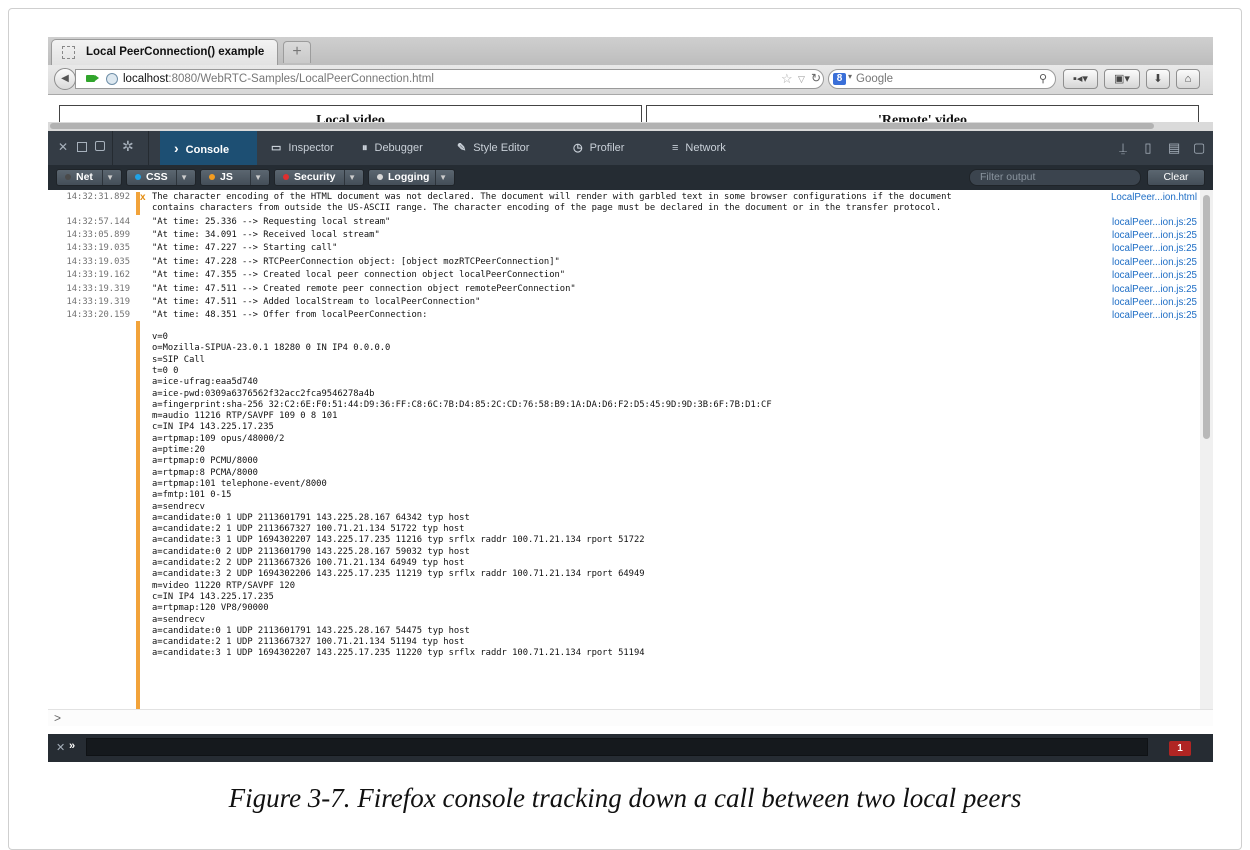  What do you see at coordinates (98, 288) in the screenshot?
I see `timestamp: 14:33:19.319` at bounding box center [98, 288].